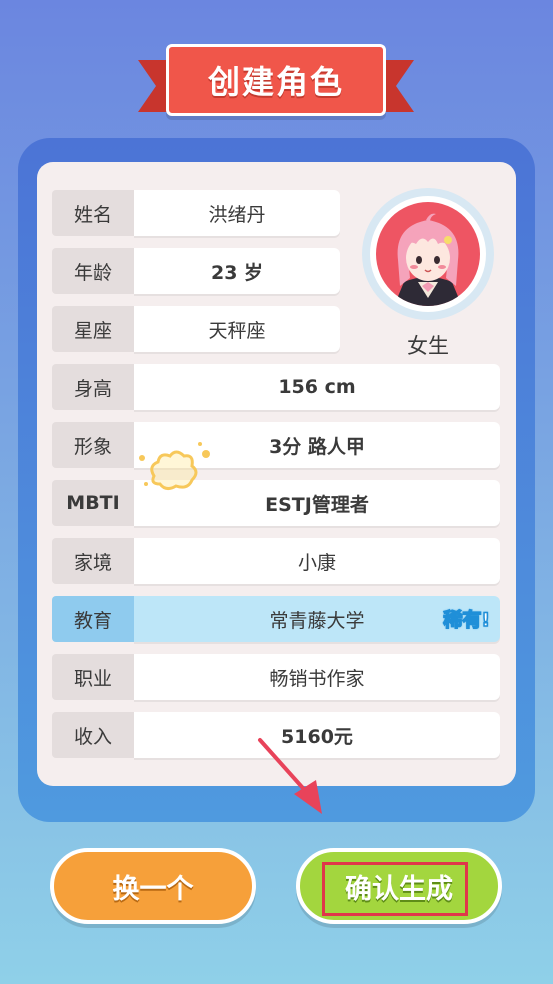 The width and height of the screenshot is (553, 984). What do you see at coordinates (317, 561) in the screenshot?
I see `row-value: 小康` at bounding box center [317, 561].